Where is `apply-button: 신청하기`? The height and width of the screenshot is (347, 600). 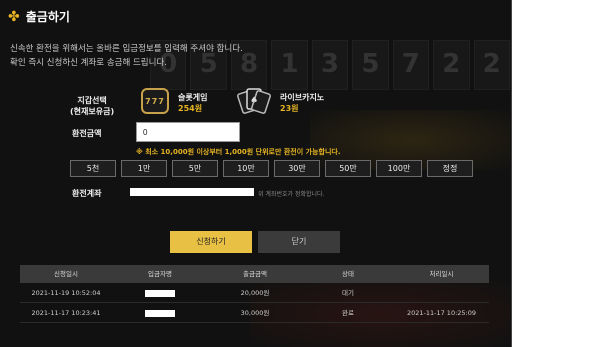 apply-button: 신청하기 is located at coordinates (211, 242).